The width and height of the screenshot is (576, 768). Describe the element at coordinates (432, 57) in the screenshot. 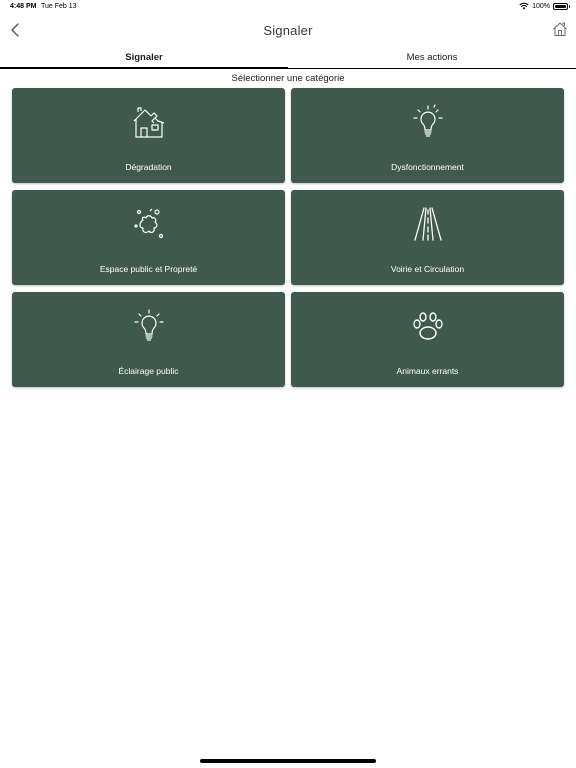

I see `tab-mes-actions: Mes actions` at that location.